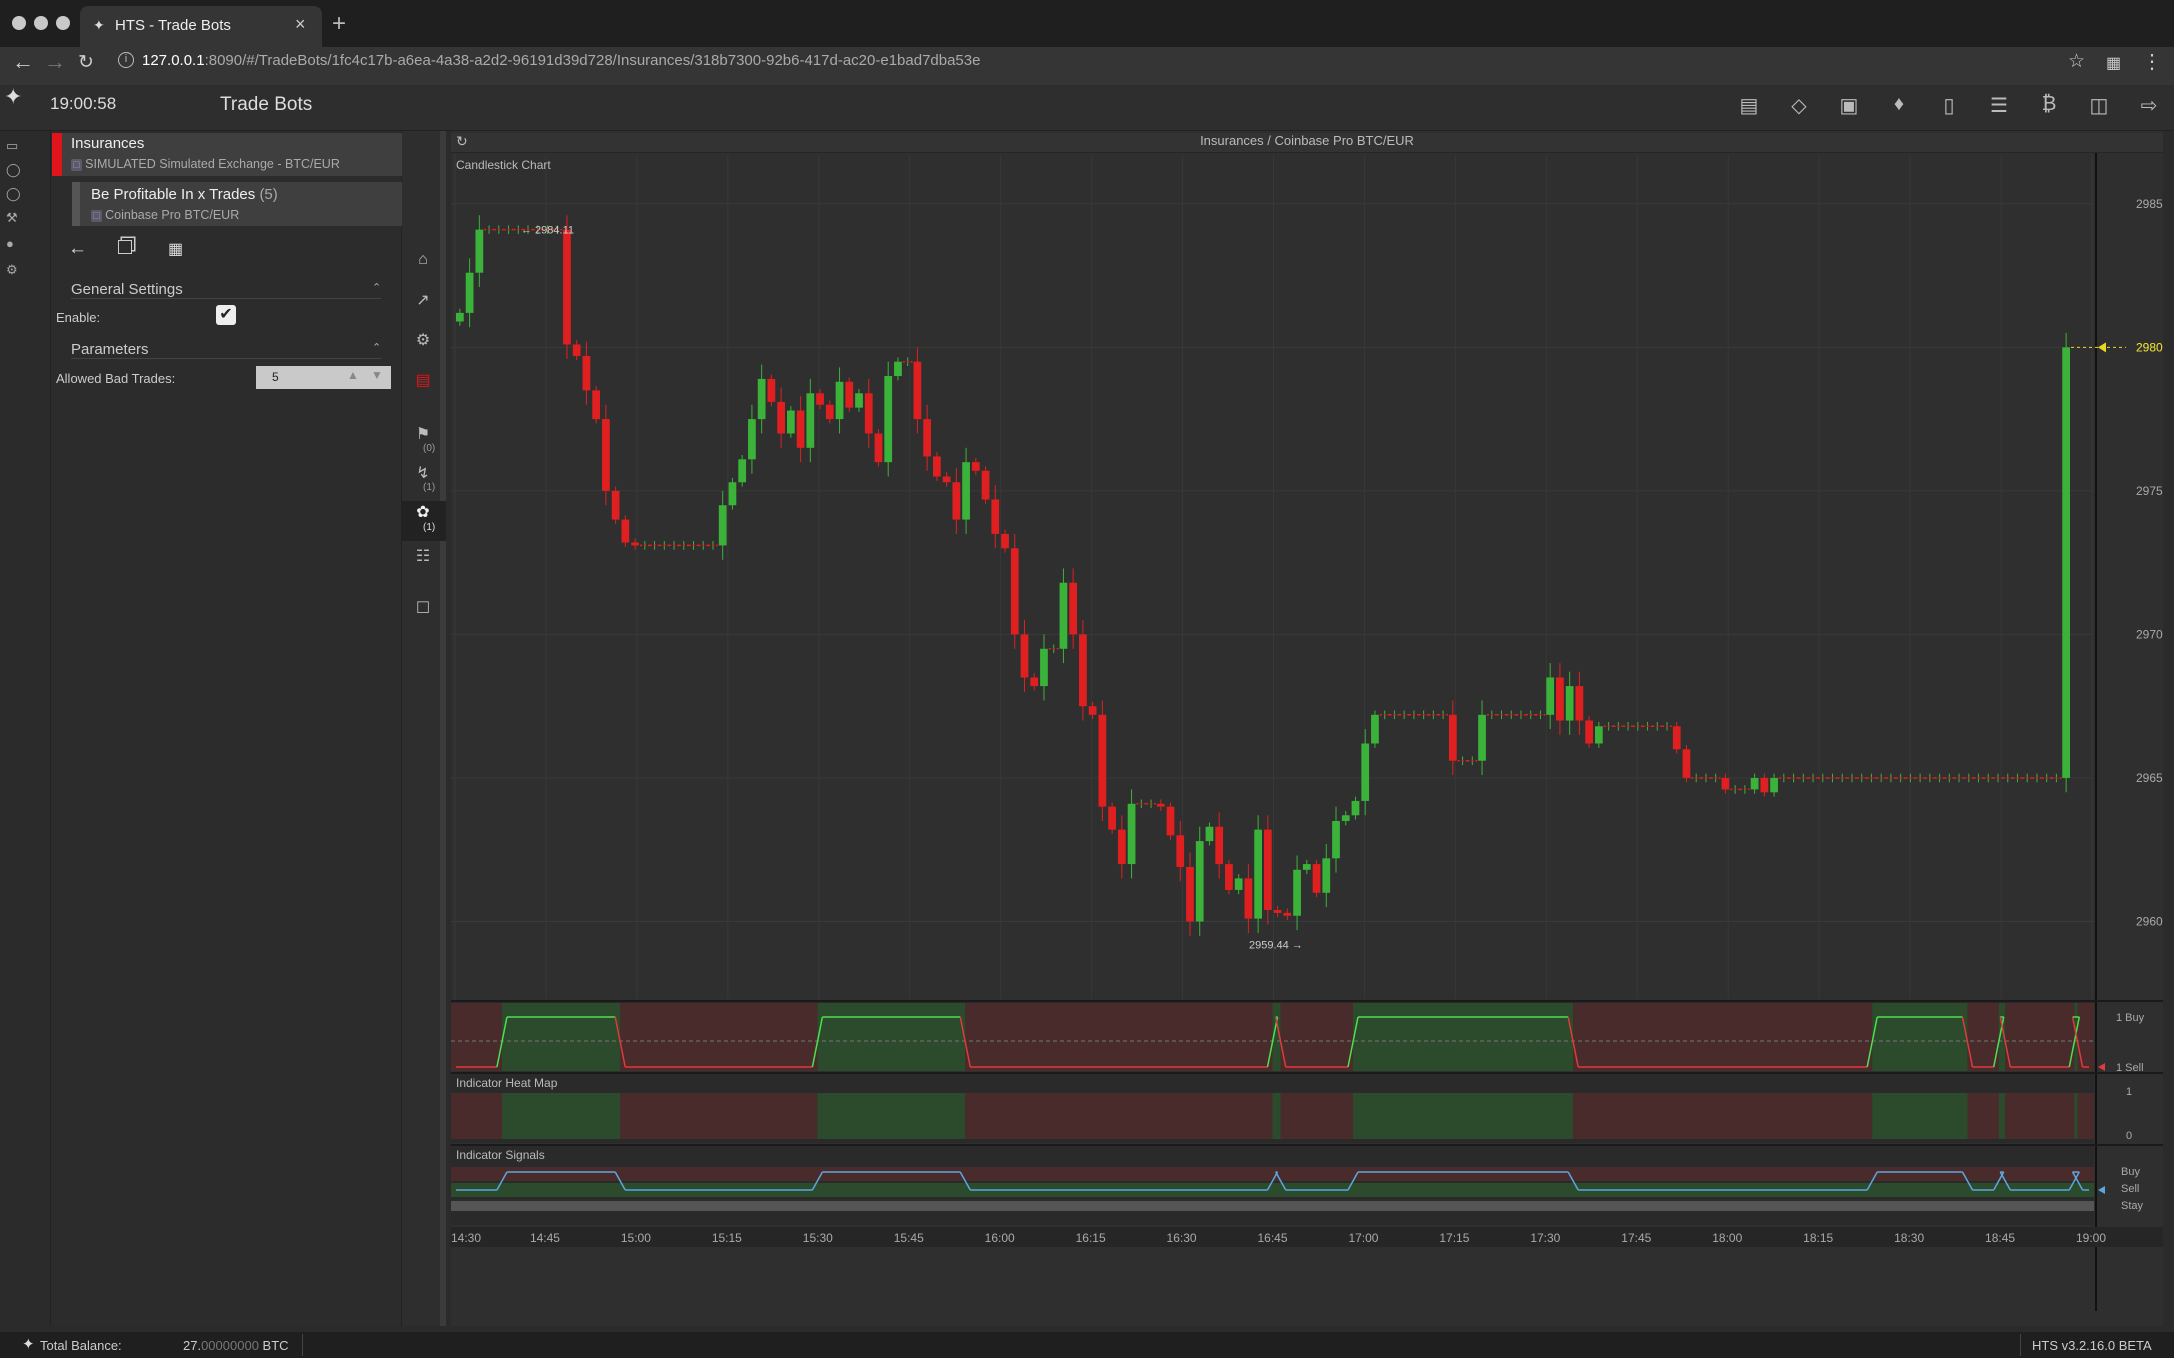 The width and height of the screenshot is (2174, 1358). I want to click on frame-icon: ▣, so click(1849, 106).